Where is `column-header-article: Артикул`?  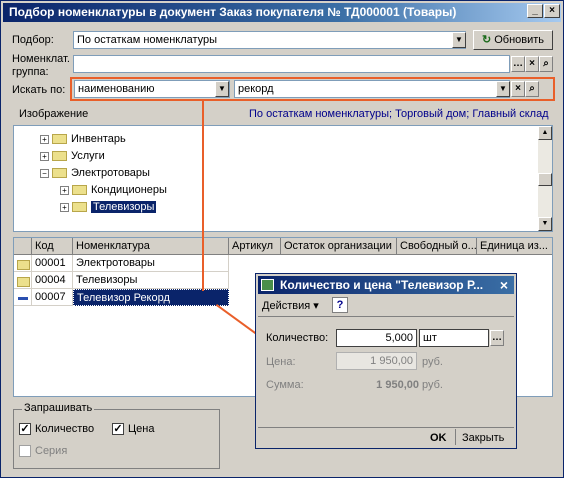 column-header-article: Артикул is located at coordinates (255, 246).